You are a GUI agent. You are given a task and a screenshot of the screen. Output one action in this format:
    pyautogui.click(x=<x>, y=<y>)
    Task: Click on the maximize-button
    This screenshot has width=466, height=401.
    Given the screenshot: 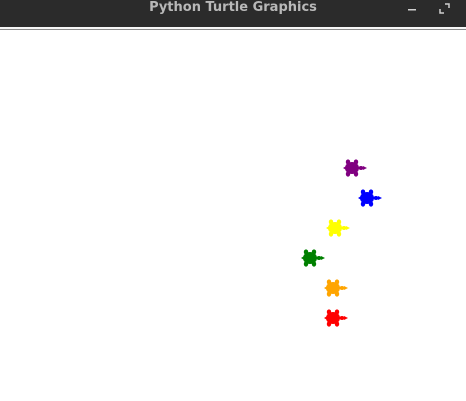 What is the action you would take?
    pyautogui.click(x=444, y=8)
    